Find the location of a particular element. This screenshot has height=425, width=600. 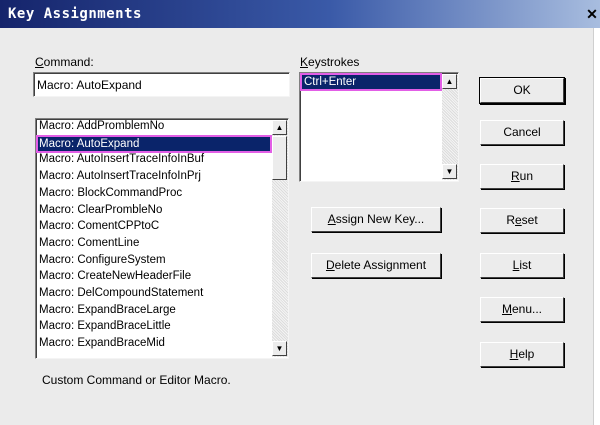

keystrokes-label-accel: K is located at coordinates (304, 62).